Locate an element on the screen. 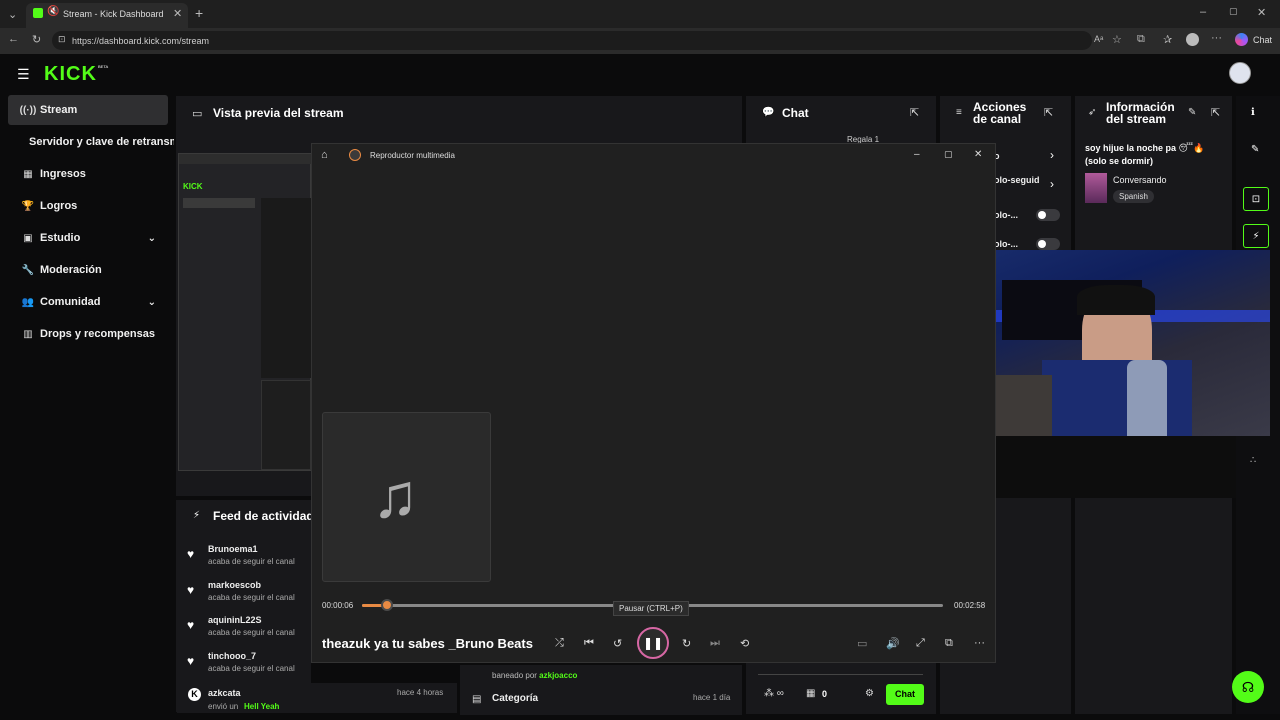 Image resolution: width=1280 pixels, height=720 pixels. muted-speaker-icon: 🔇 is located at coordinates (53, 11).